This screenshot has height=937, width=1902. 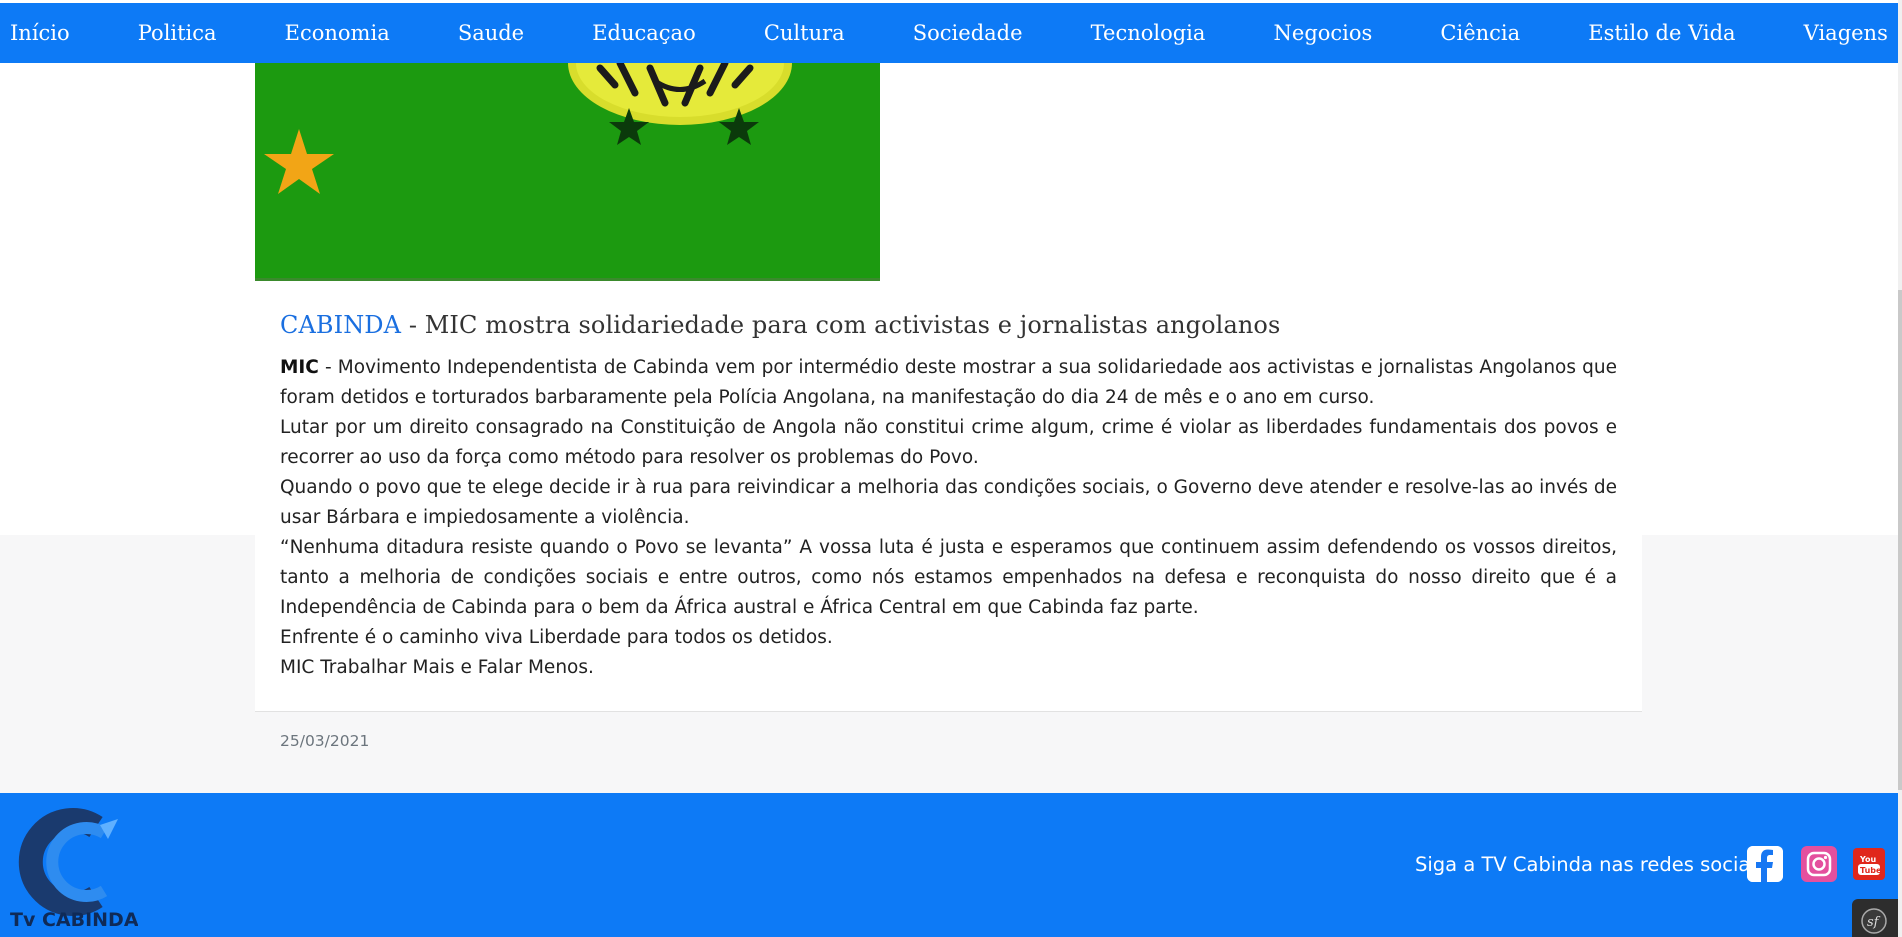 I want to click on logo-text: Tv CABINDA, so click(x=74, y=920).